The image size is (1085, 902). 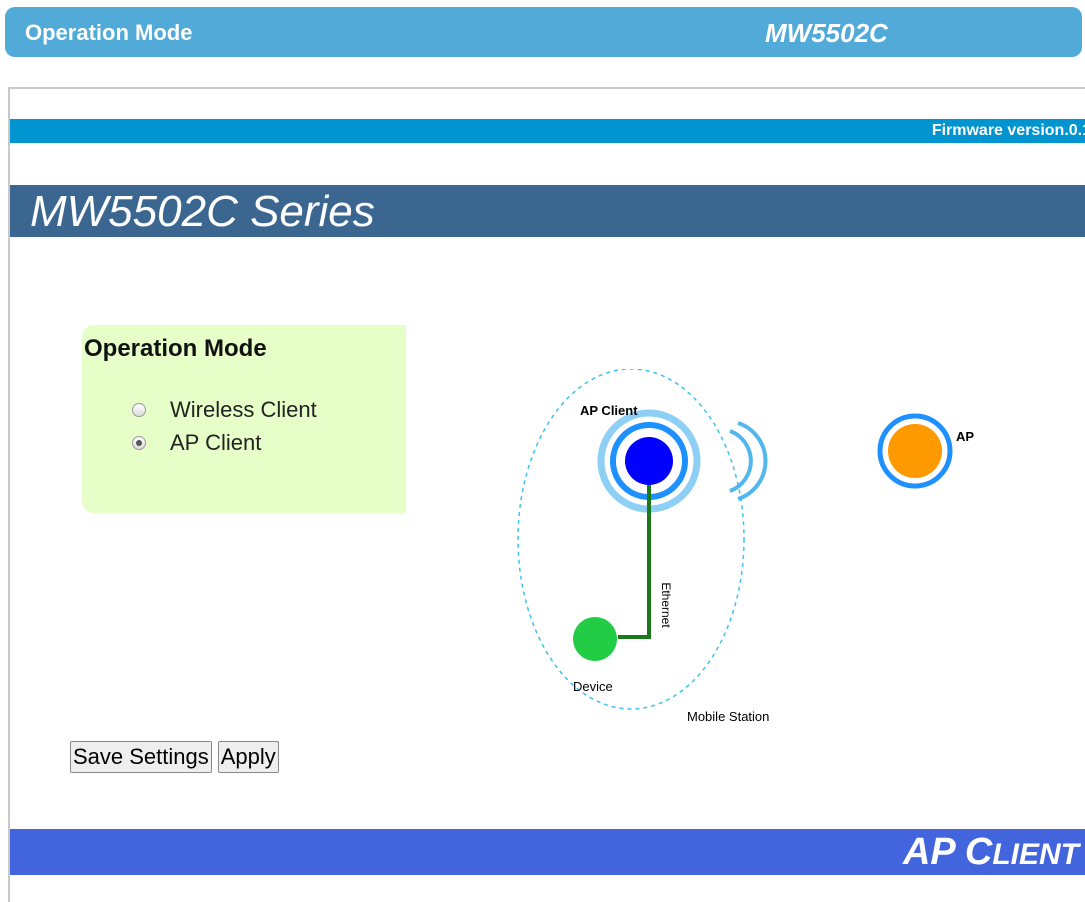 What do you see at coordinates (547, 131) in the screenshot?
I see `firmware-bar: Firmware version.0.1` at bounding box center [547, 131].